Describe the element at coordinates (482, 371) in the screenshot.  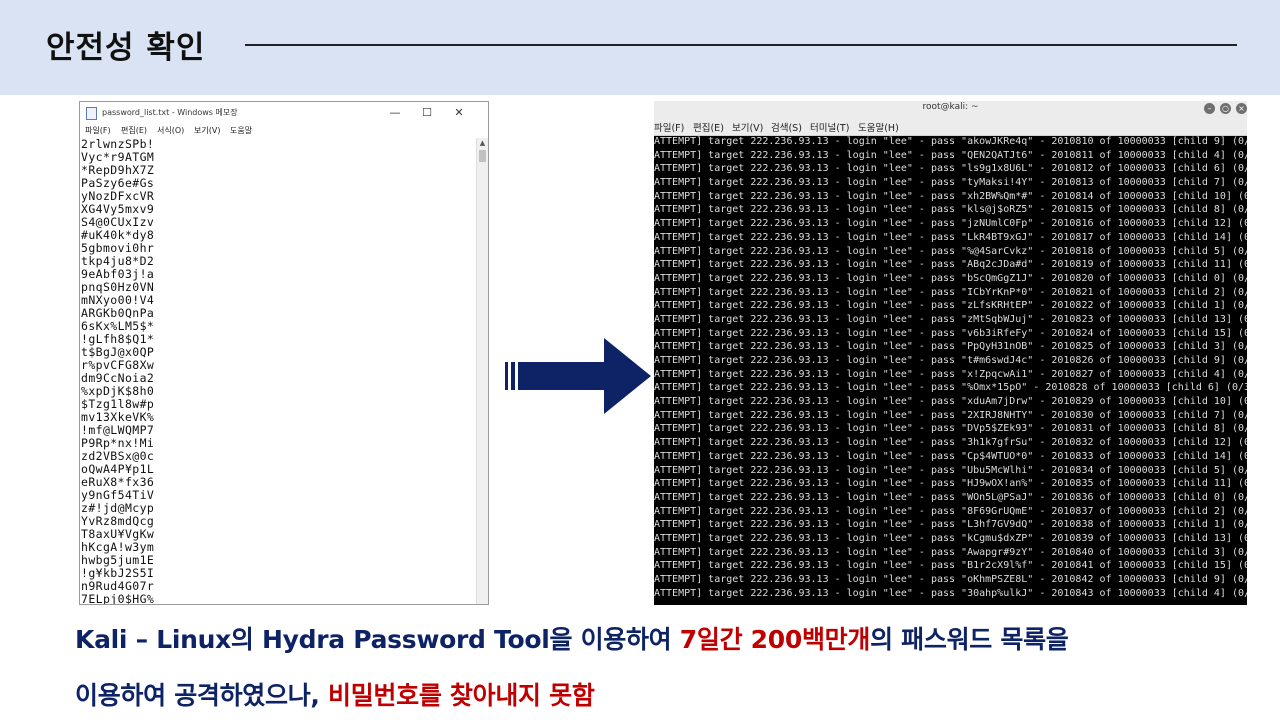
I see `notepad-vertical-scrollbar: ▲` at that location.